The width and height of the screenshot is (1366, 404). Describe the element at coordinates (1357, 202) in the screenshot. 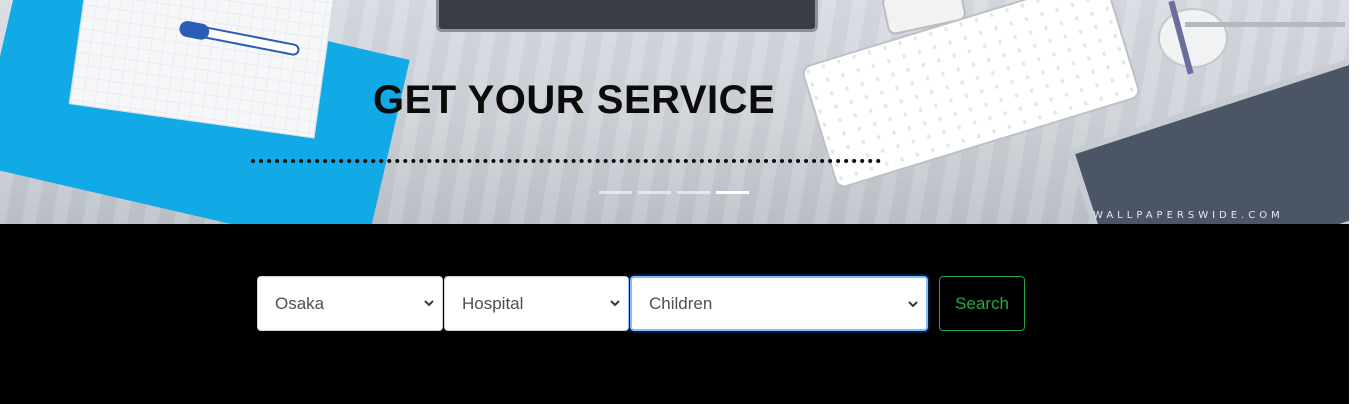

I see `page-scrollbar` at that location.